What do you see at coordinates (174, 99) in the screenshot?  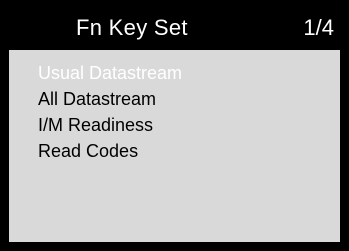 I see `menu-item-all-datastream: All Datastream` at bounding box center [174, 99].